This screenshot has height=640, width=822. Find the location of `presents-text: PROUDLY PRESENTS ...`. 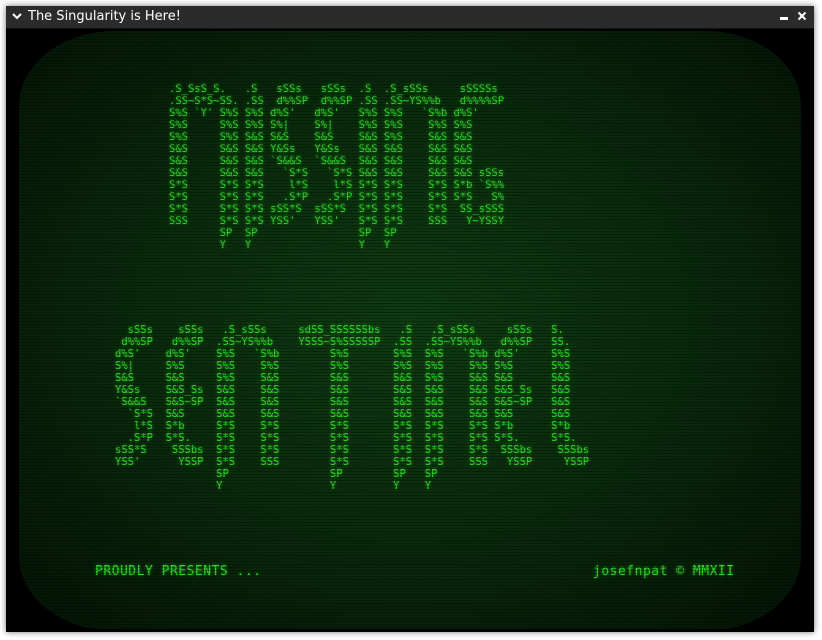

presents-text: PROUDLY PRESENTS ... is located at coordinates (178, 571).